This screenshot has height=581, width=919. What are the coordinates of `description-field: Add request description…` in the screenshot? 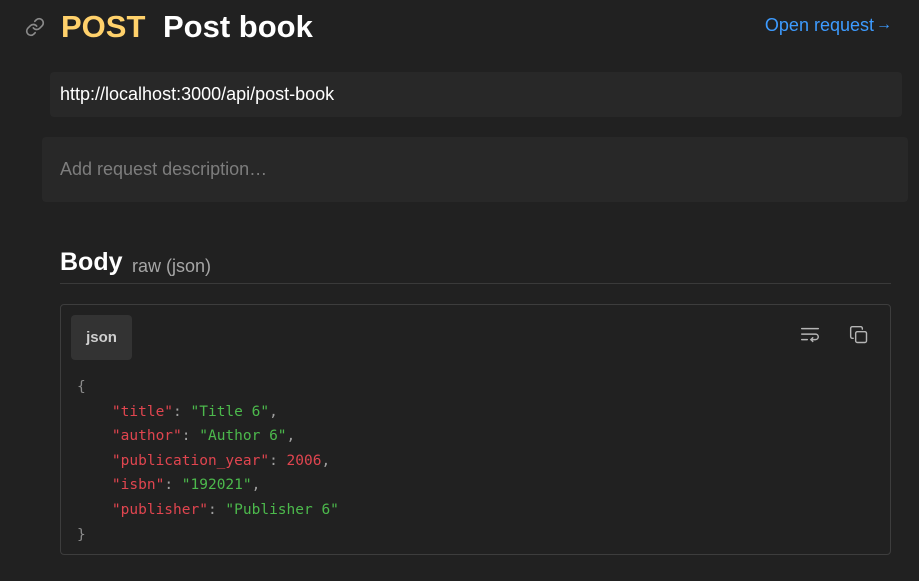 It's located at (475, 169).